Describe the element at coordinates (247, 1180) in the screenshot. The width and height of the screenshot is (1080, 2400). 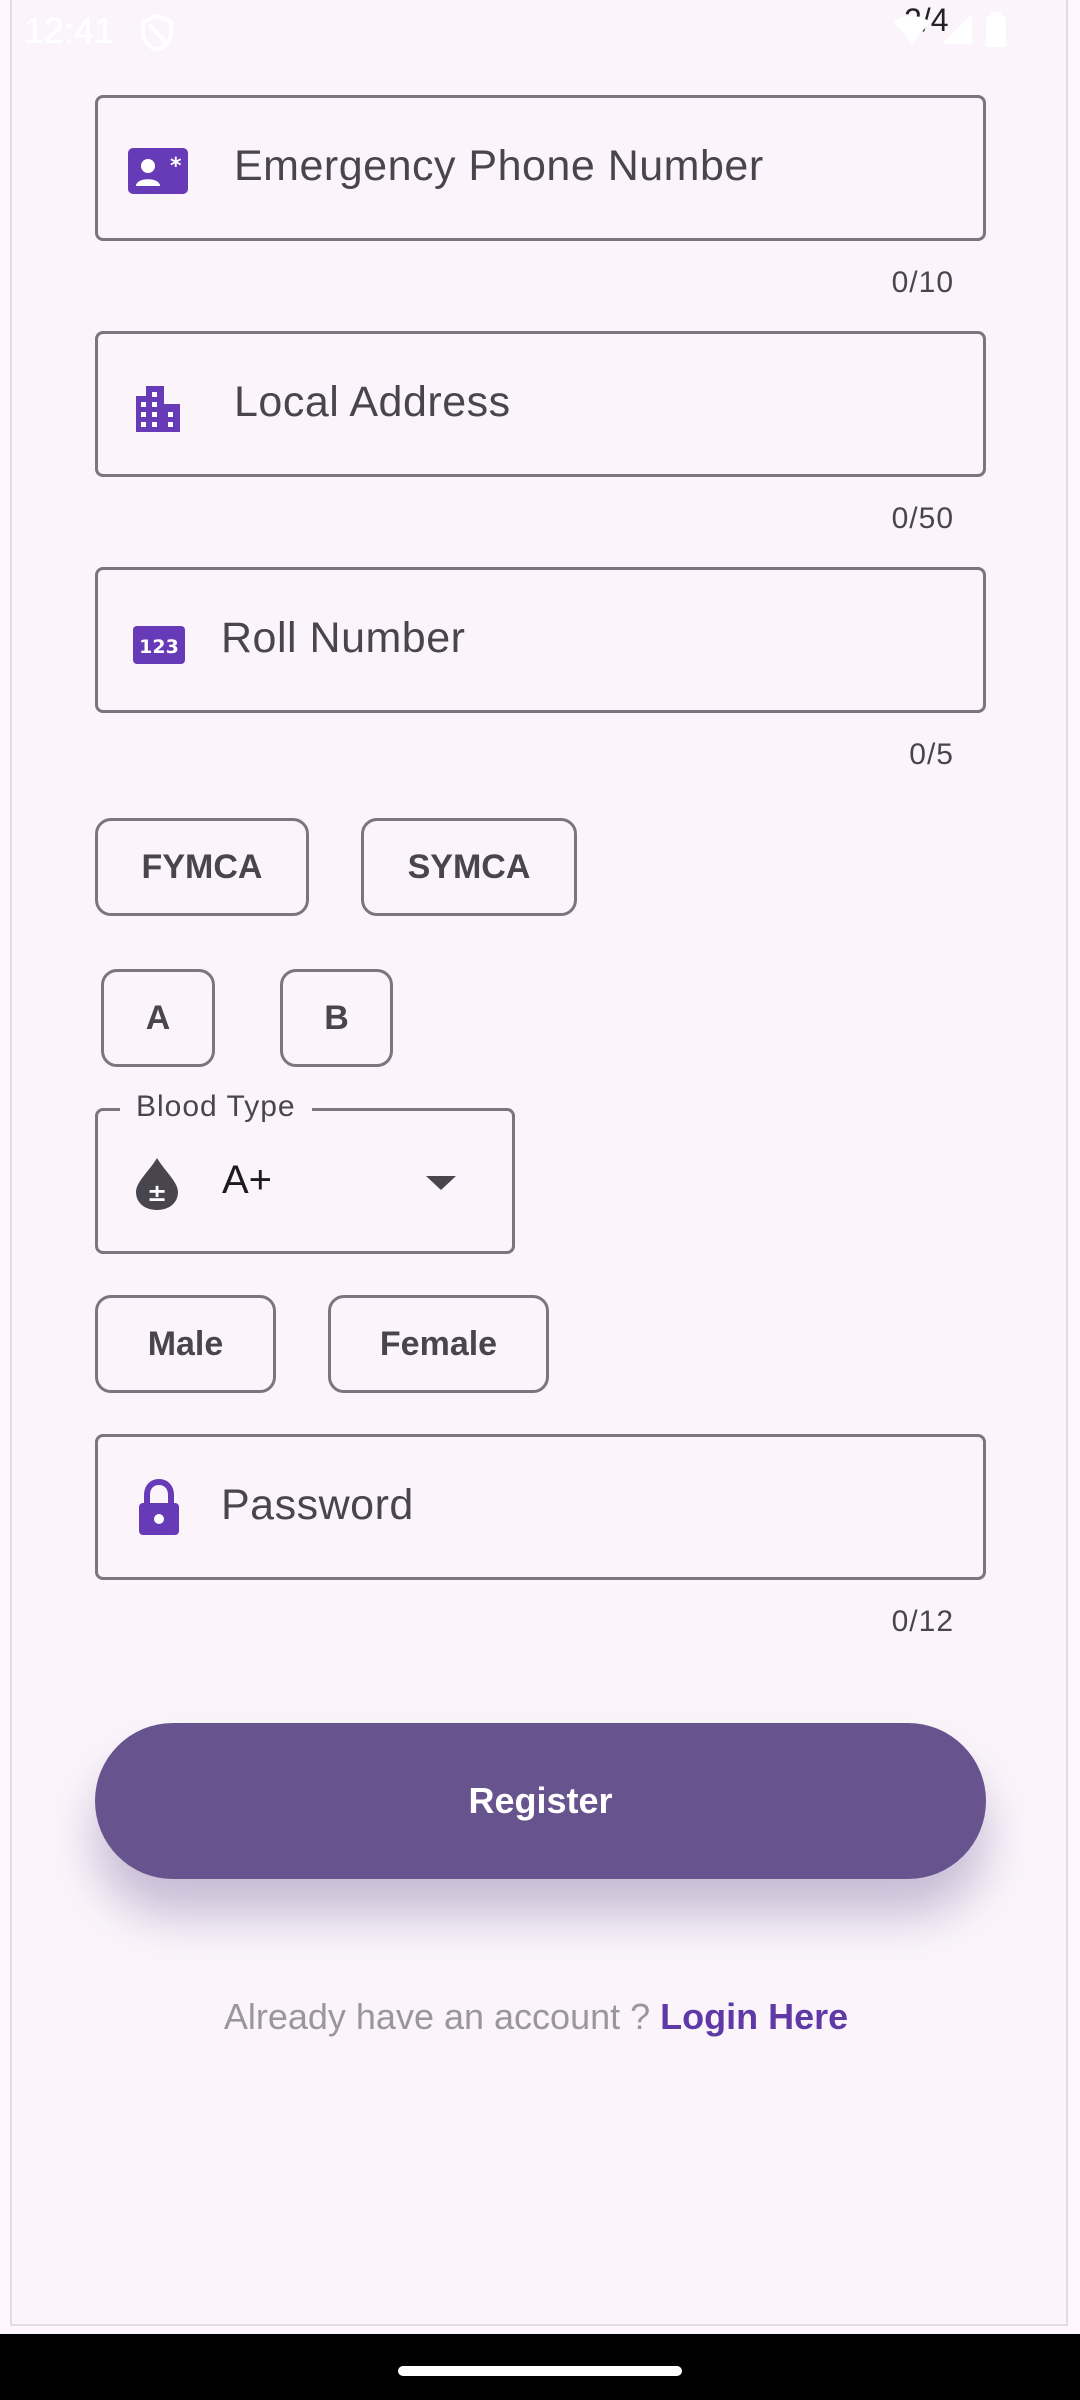
I see `blood-type-value: A+` at that location.